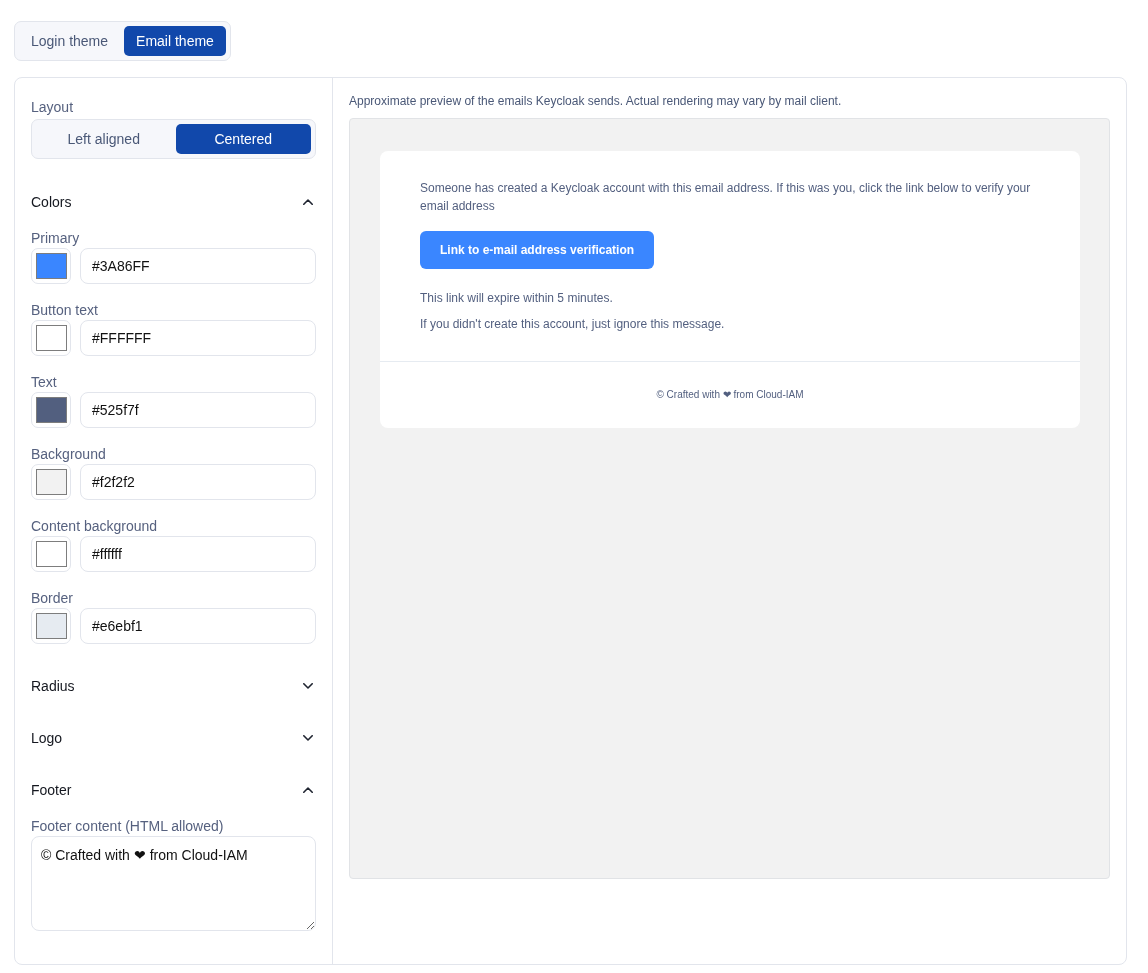  I want to click on email-footer-text: © Crafted with ❤ from Cloud-IAM, so click(730, 395).